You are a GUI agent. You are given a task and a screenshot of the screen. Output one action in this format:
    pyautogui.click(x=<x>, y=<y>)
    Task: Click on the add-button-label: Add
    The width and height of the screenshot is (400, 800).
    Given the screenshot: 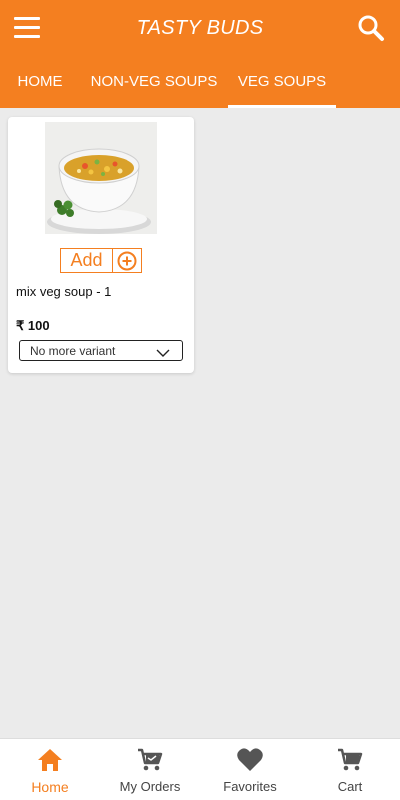 What is the action you would take?
    pyautogui.click(x=87, y=260)
    